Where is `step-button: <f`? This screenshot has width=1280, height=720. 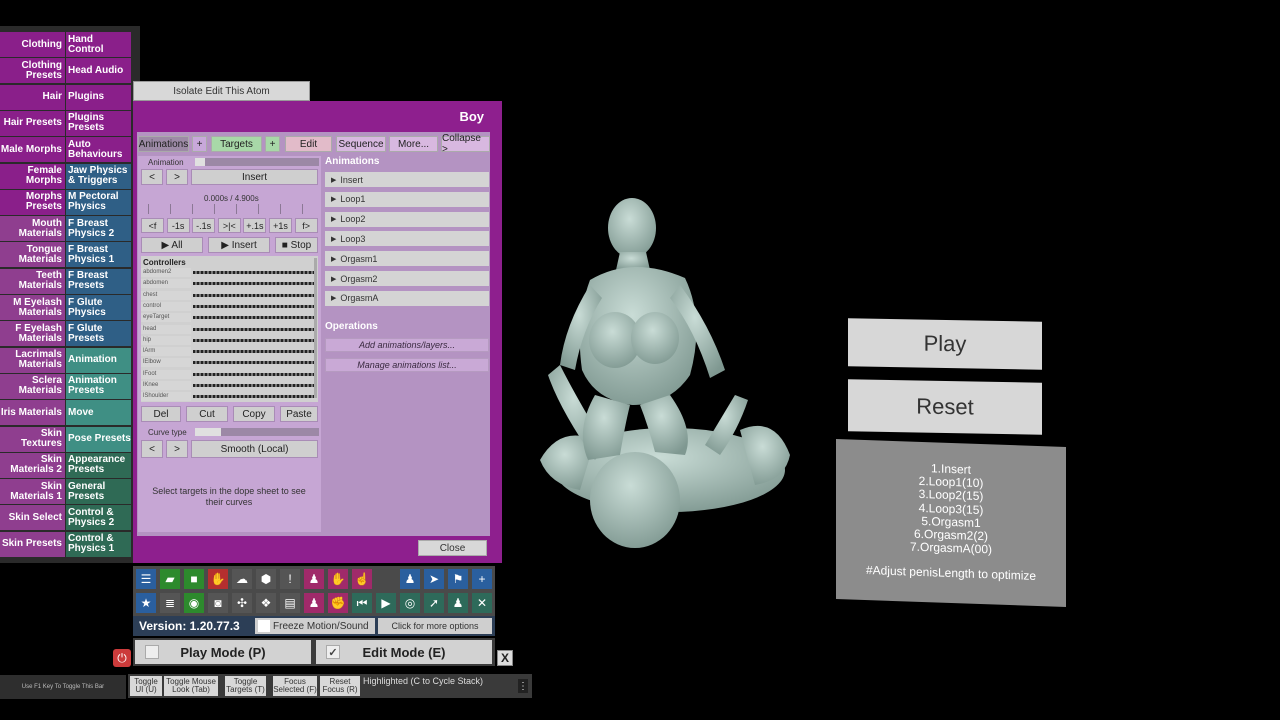 step-button: <f is located at coordinates (152, 225).